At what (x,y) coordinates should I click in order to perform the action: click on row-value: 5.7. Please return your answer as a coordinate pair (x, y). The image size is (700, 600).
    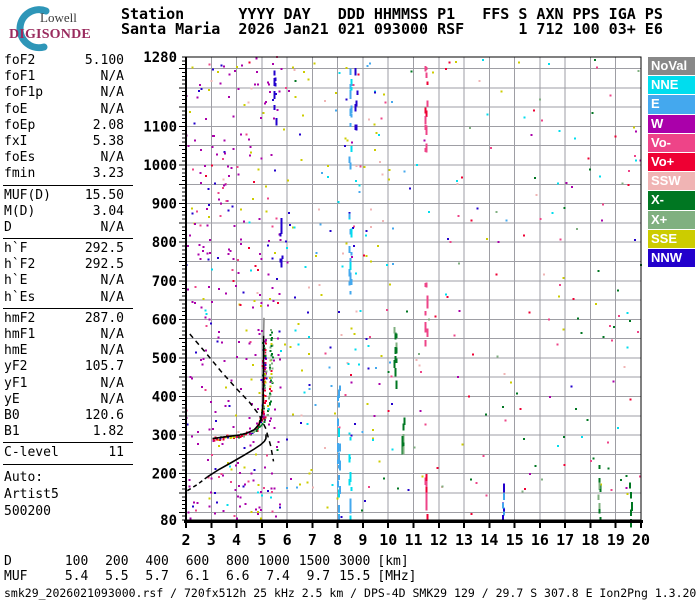
    Looking at the image, I should click on (157, 576).